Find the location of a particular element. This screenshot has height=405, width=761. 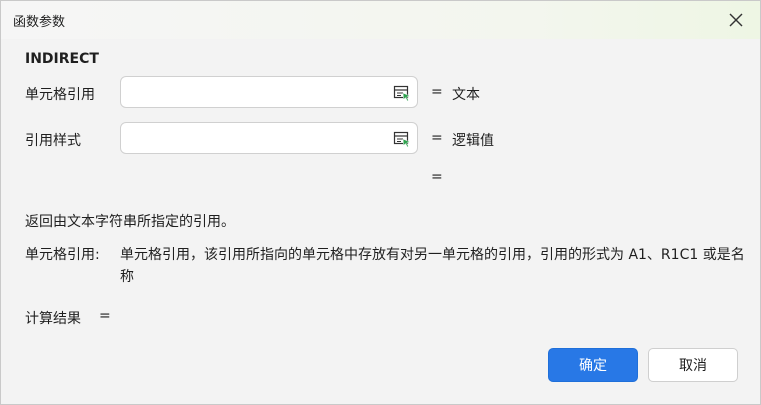

close-icon is located at coordinates (736, 20).